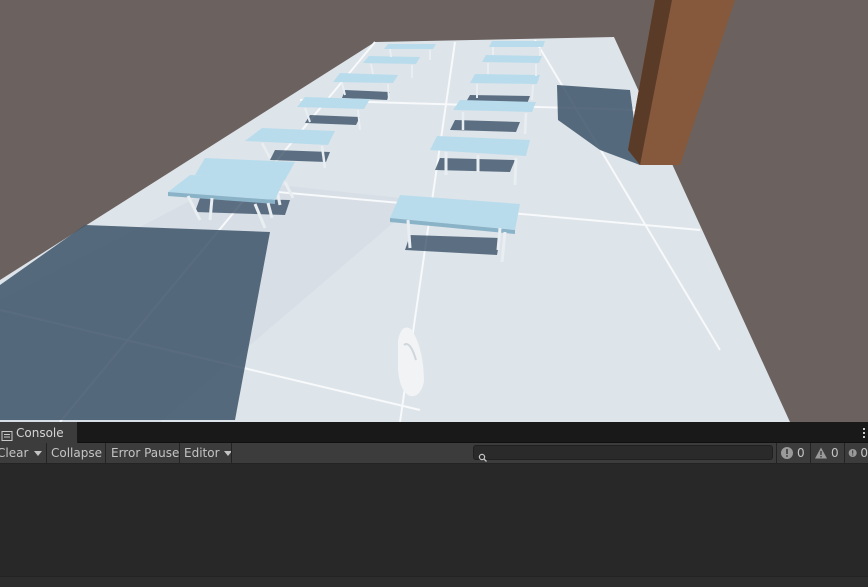 This screenshot has width=868, height=587. I want to click on error-count: 0, so click(864, 453).